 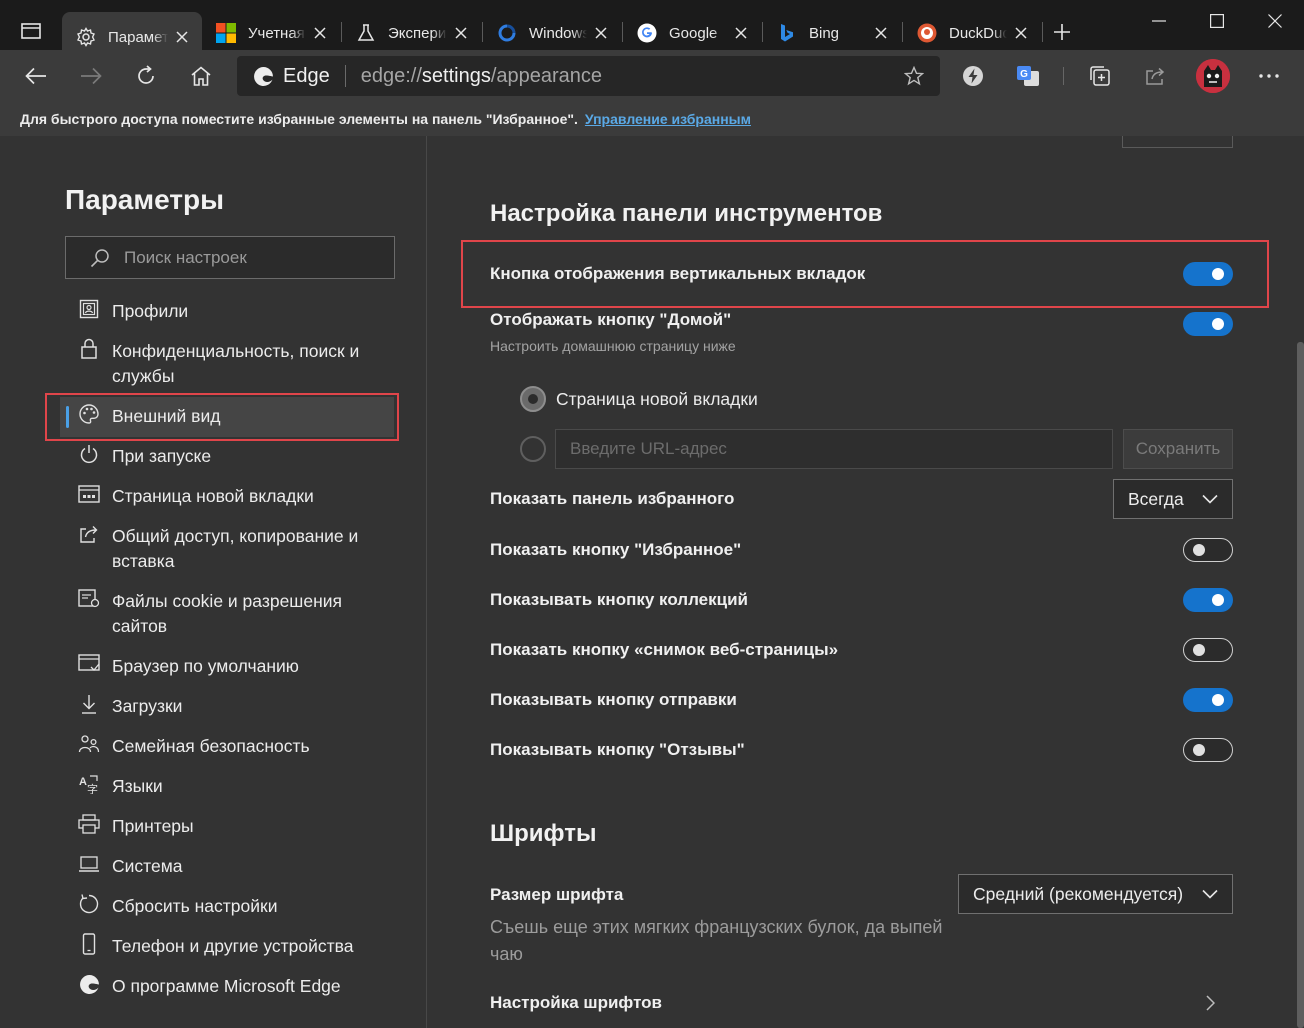 What do you see at coordinates (978, 33) in the screenshot?
I see `tab-title: DuckDuckGo` at bounding box center [978, 33].